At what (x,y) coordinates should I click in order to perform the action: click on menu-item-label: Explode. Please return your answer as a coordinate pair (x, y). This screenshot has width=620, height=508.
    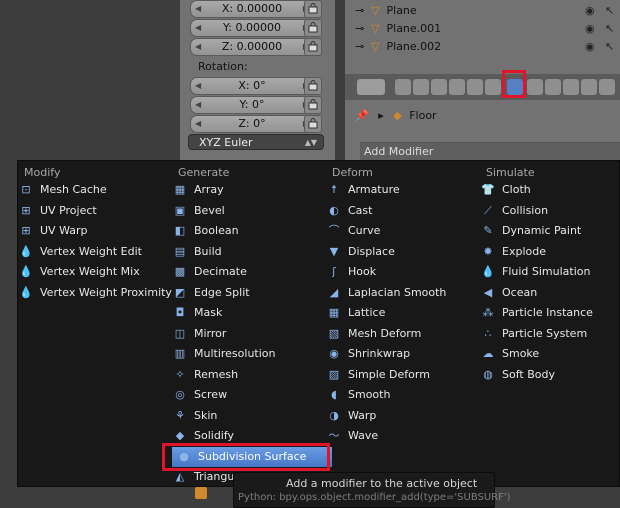
    Looking at the image, I should click on (524, 251).